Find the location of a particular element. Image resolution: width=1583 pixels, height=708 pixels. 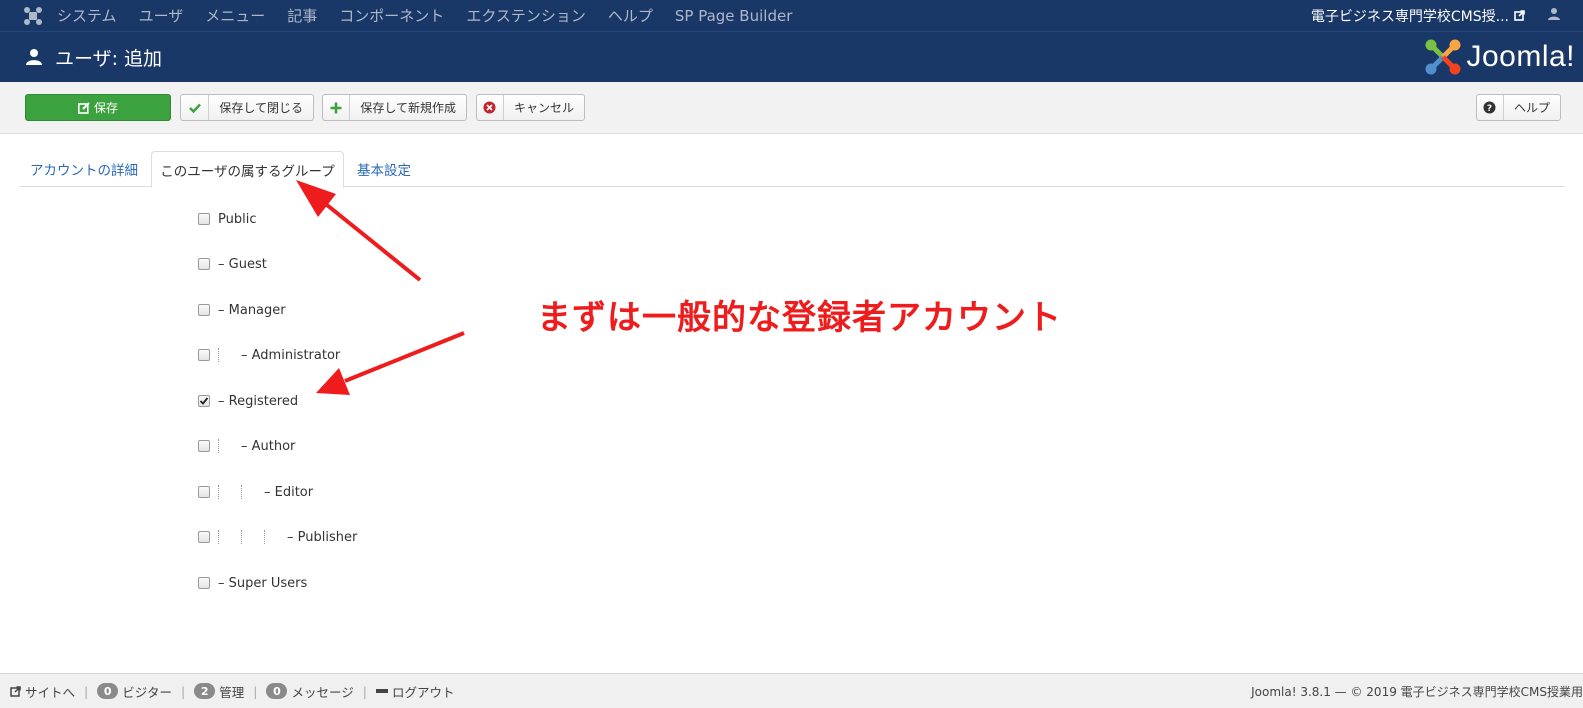

view-site-link: サイトへ is located at coordinates (42, 691).